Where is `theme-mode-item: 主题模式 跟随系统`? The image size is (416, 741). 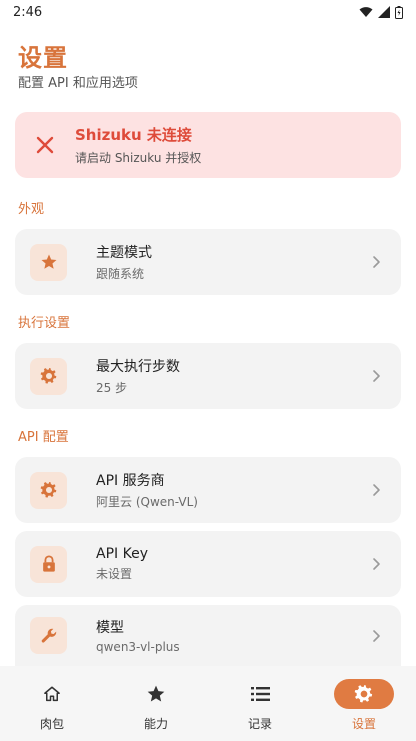 theme-mode-item: 主题模式 跟随系统 is located at coordinates (208, 262).